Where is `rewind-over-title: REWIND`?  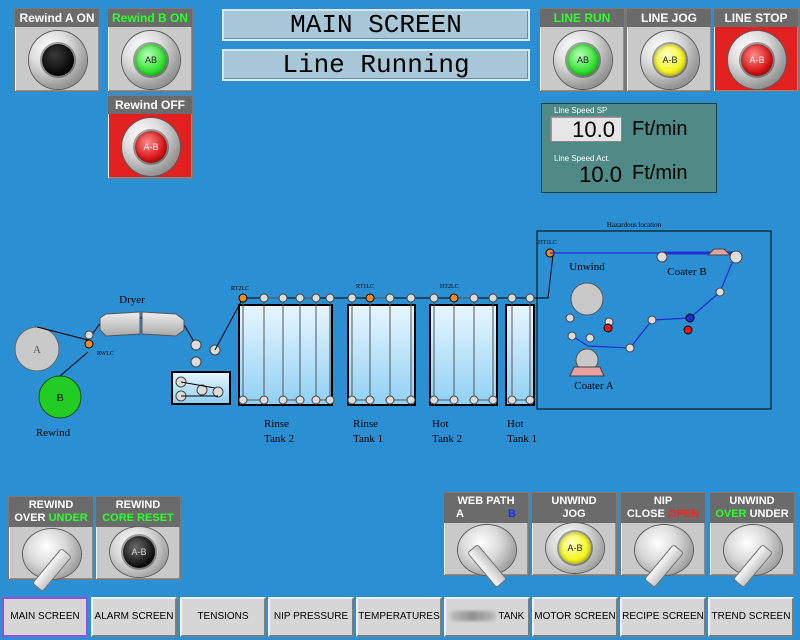 rewind-over-title: REWIND is located at coordinates (51, 505).